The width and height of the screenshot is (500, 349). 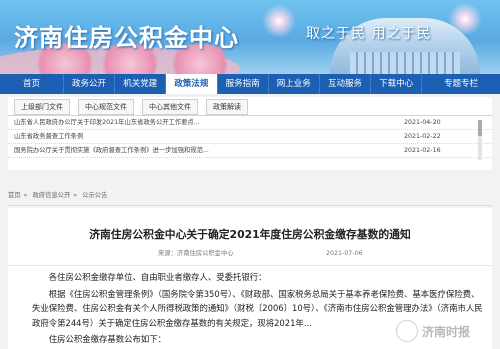 I want to click on nav-party-building: 机关党建, so click(x=141, y=84).